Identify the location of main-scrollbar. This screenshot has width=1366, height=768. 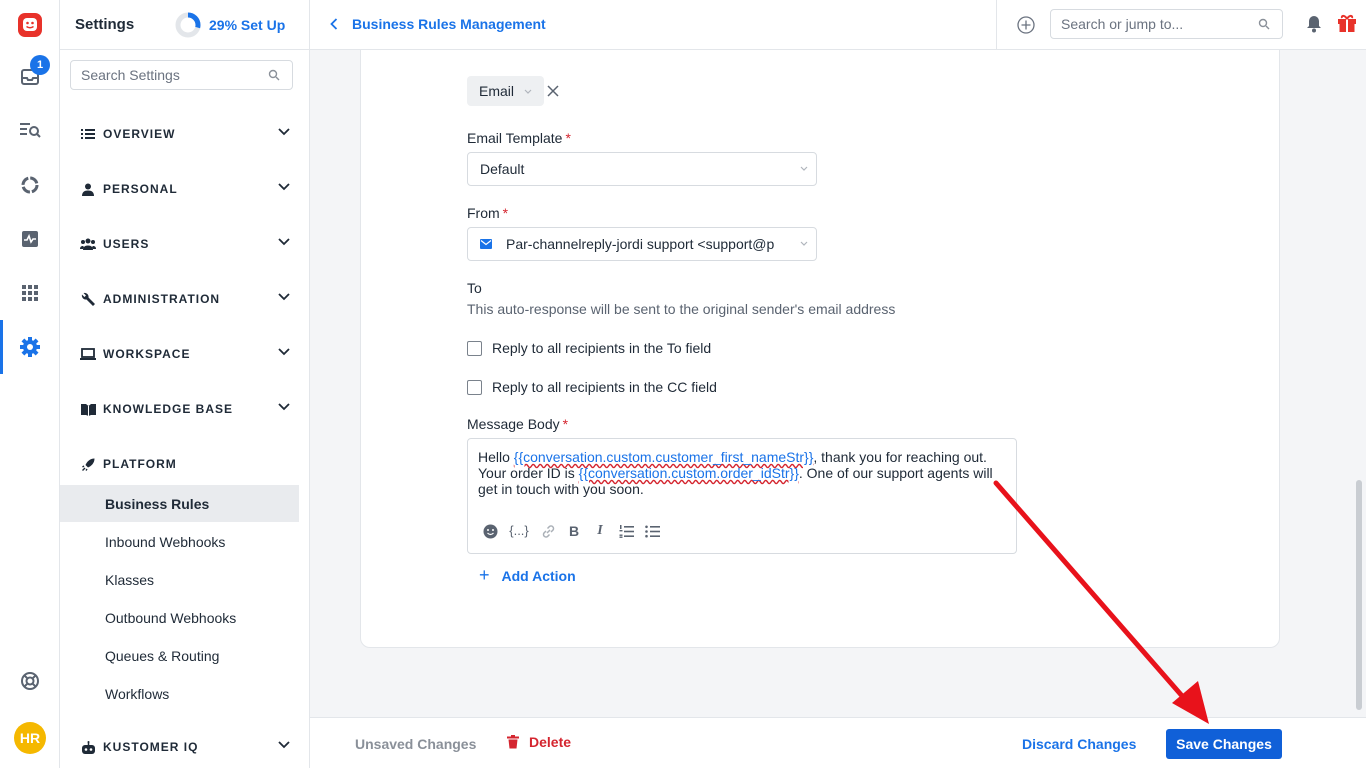
(1359, 595).